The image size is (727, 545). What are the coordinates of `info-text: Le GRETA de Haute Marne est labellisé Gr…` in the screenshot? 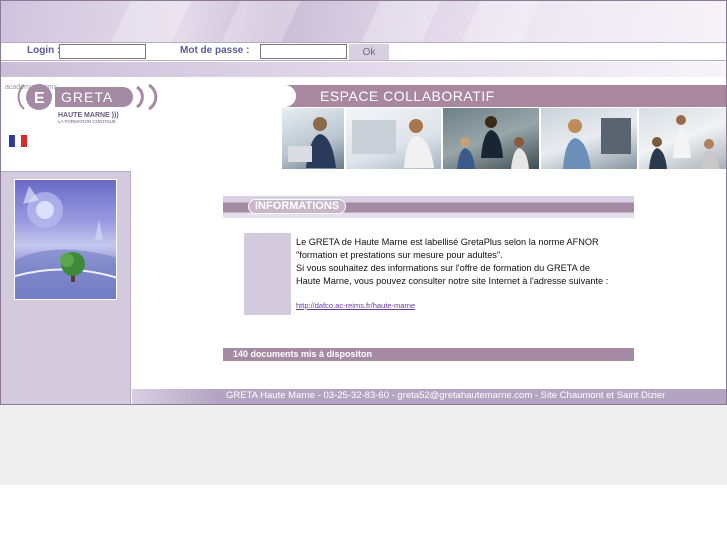 It's located at (456, 262).